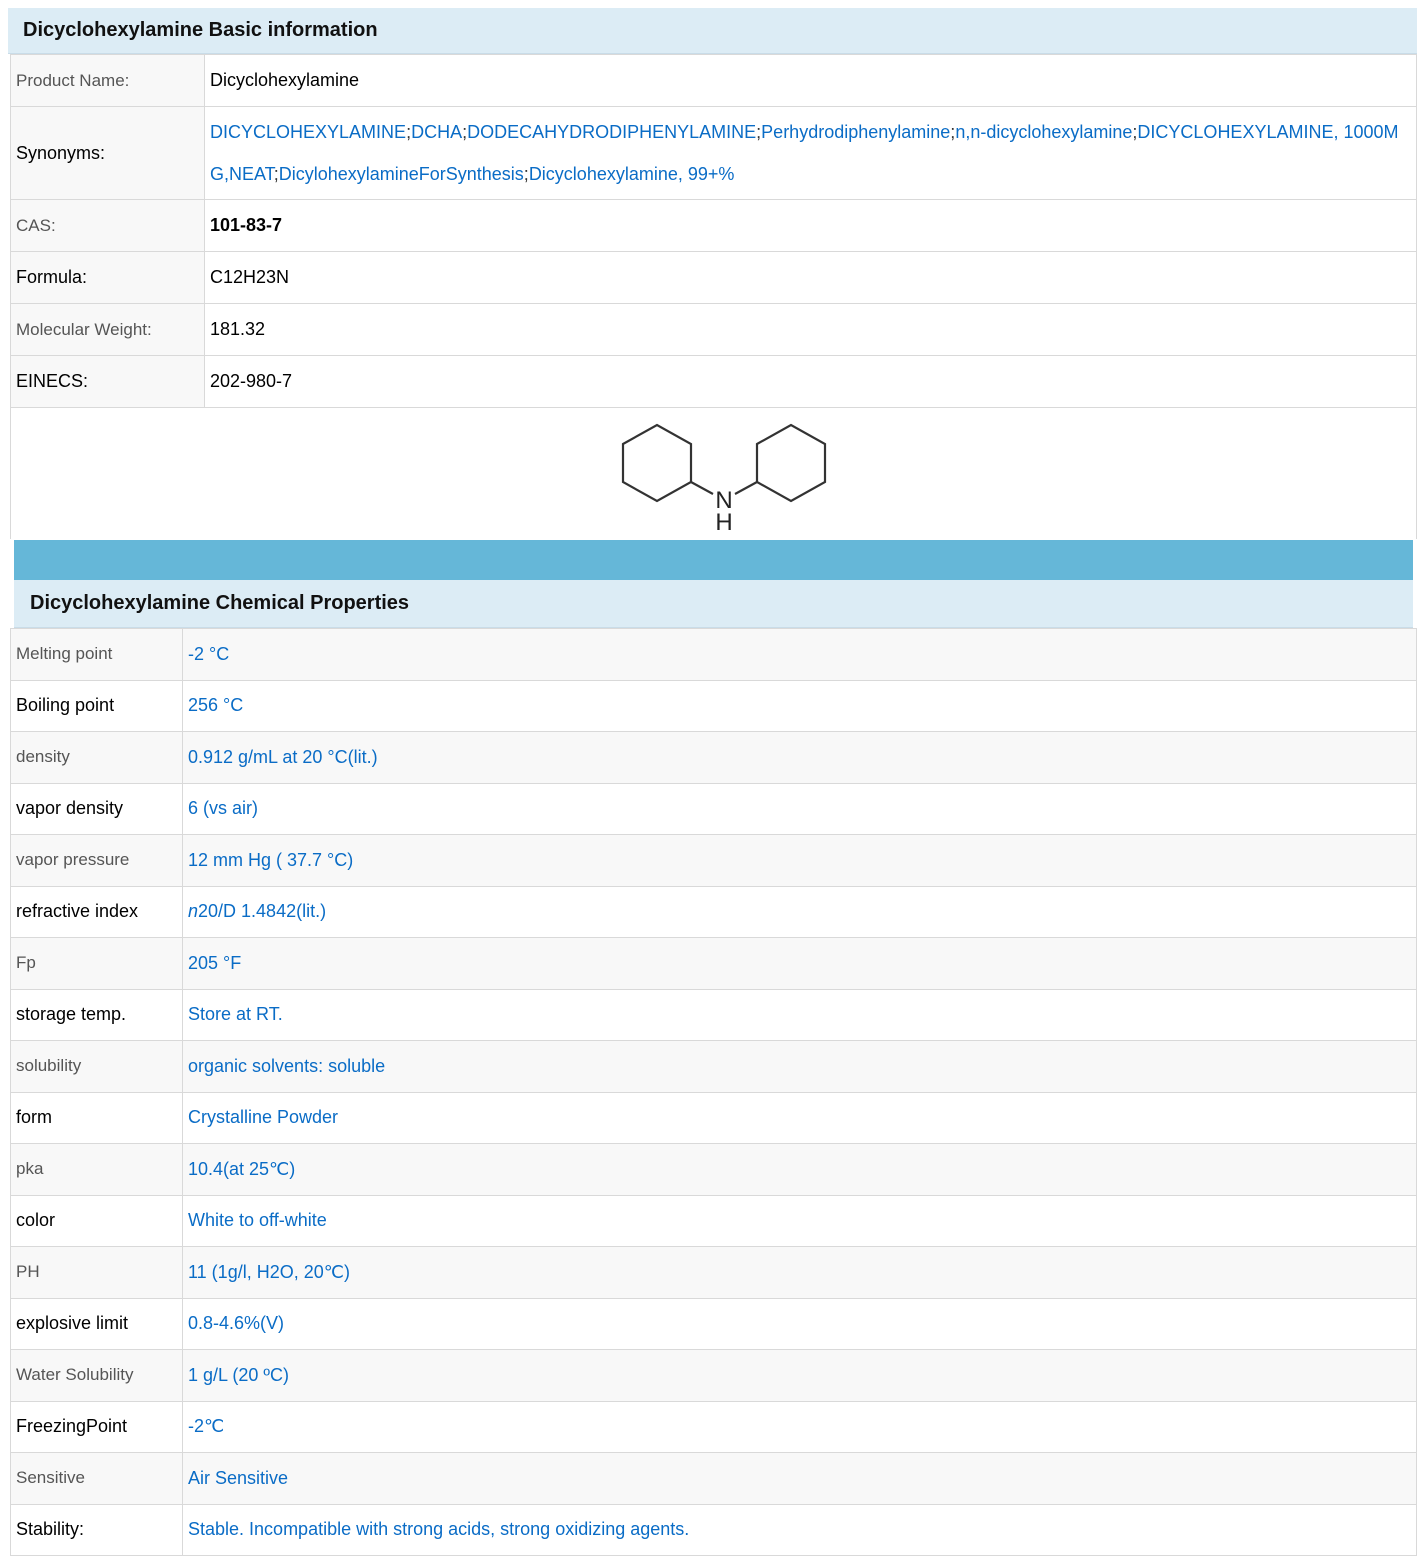 The image size is (1417, 1556). I want to click on property-value: organic solvents: soluble, so click(799, 1066).